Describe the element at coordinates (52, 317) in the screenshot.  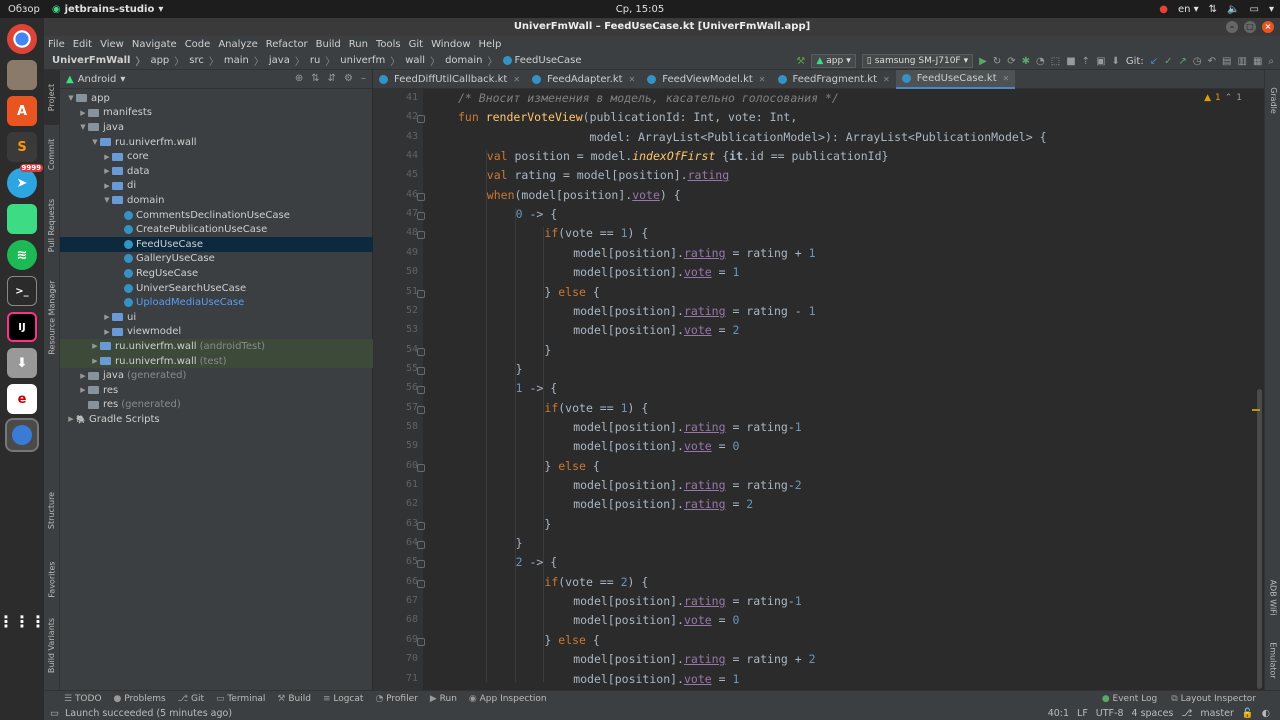
I see `tool-tab-resource-manager: Resource Manager` at that location.